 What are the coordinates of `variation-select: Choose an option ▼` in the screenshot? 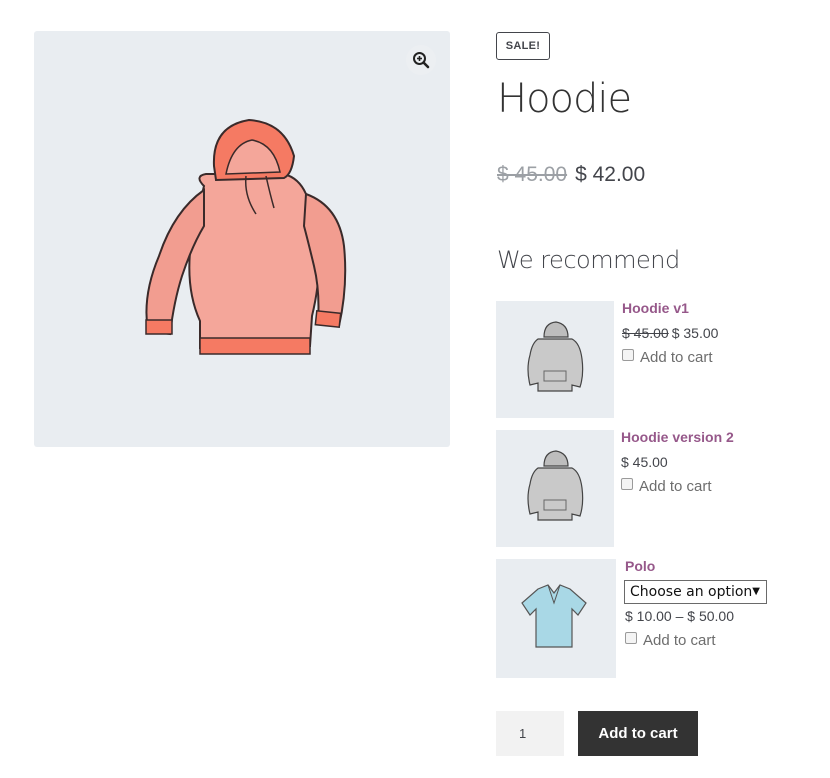 It's located at (695, 592).